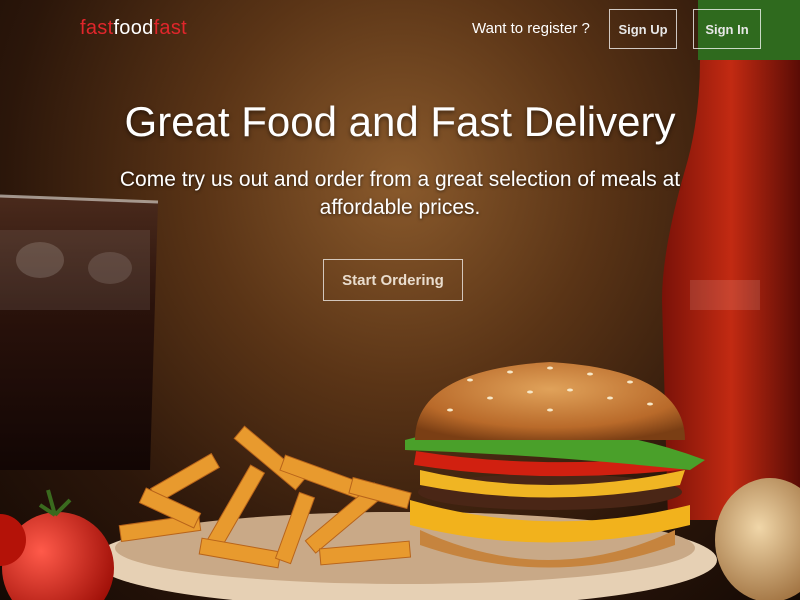 This screenshot has height=600, width=800. What do you see at coordinates (79, 332) in the screenshot?
I see `cola-glass-image` at bounding box center [79, 332].